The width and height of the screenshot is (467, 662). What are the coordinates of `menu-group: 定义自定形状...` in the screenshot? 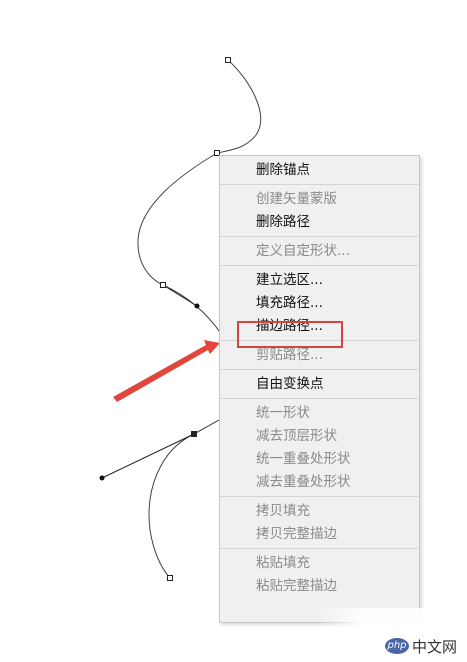 It's located at (319, 251).